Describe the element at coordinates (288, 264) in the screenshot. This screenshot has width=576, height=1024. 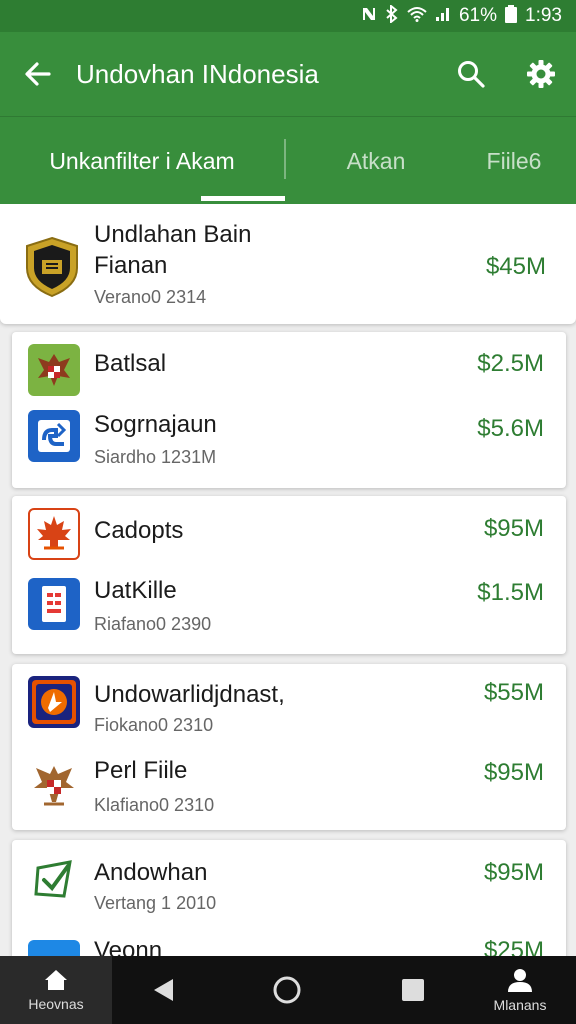
I see `featured-card: Undlahan Bain Fianan Verano0 2314 $45M` at that location.